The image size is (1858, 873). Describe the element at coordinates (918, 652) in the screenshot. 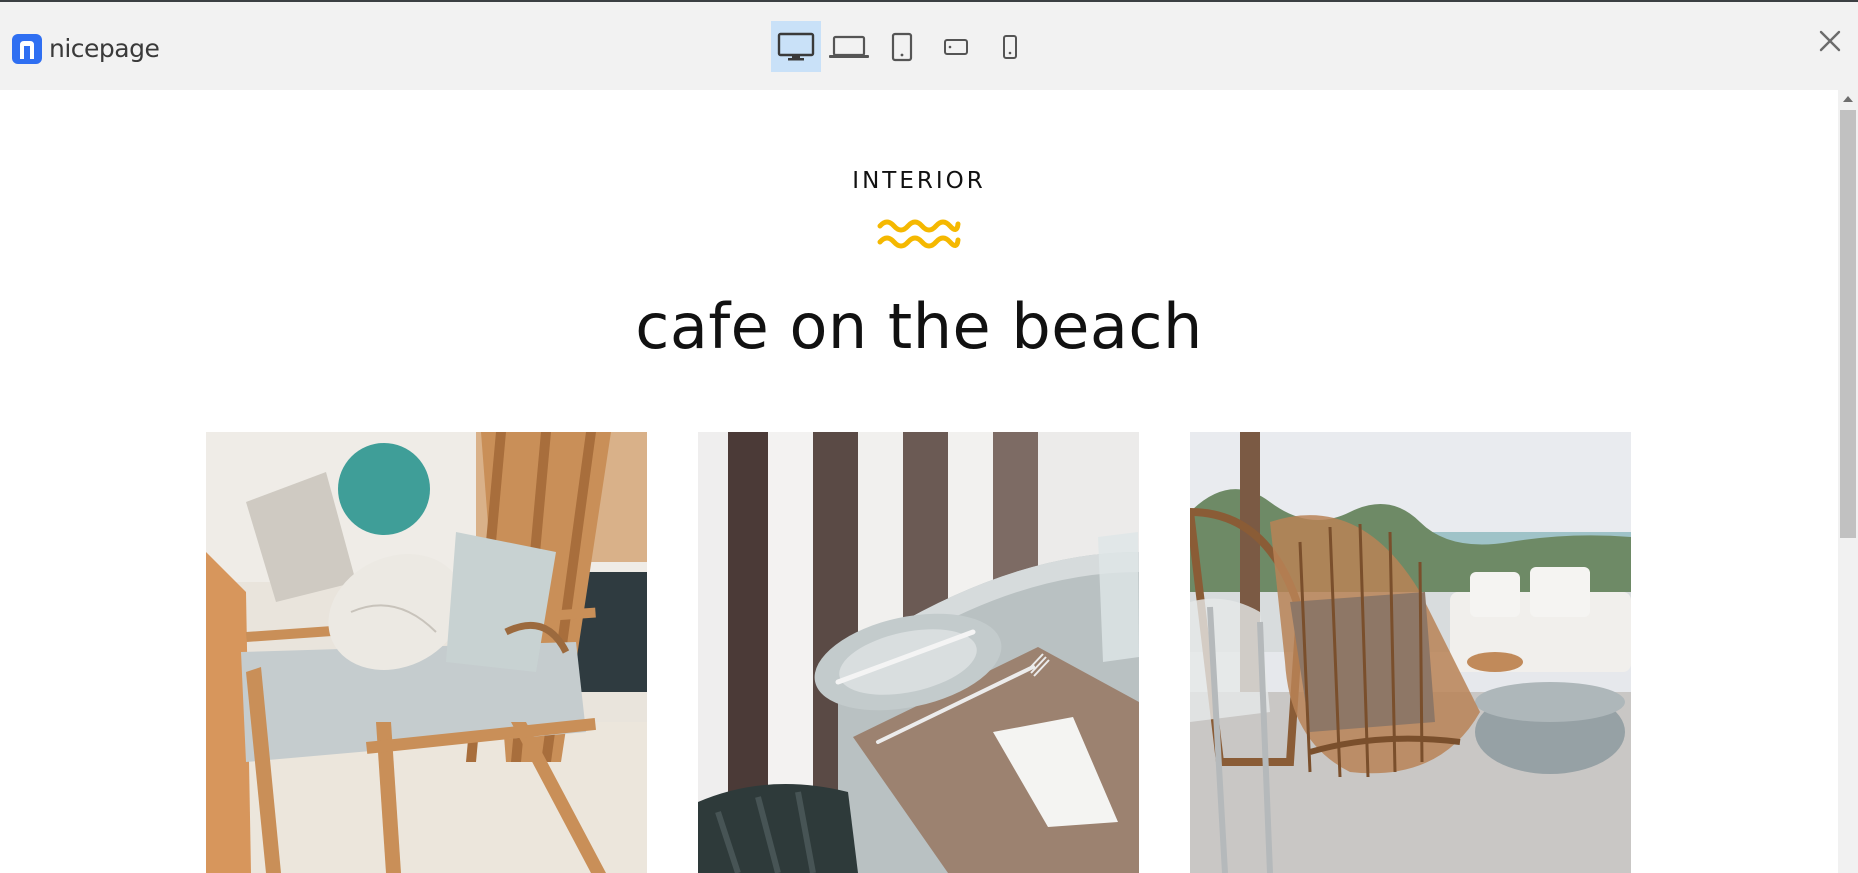

I see `gallery-image-table-setting` at that location.